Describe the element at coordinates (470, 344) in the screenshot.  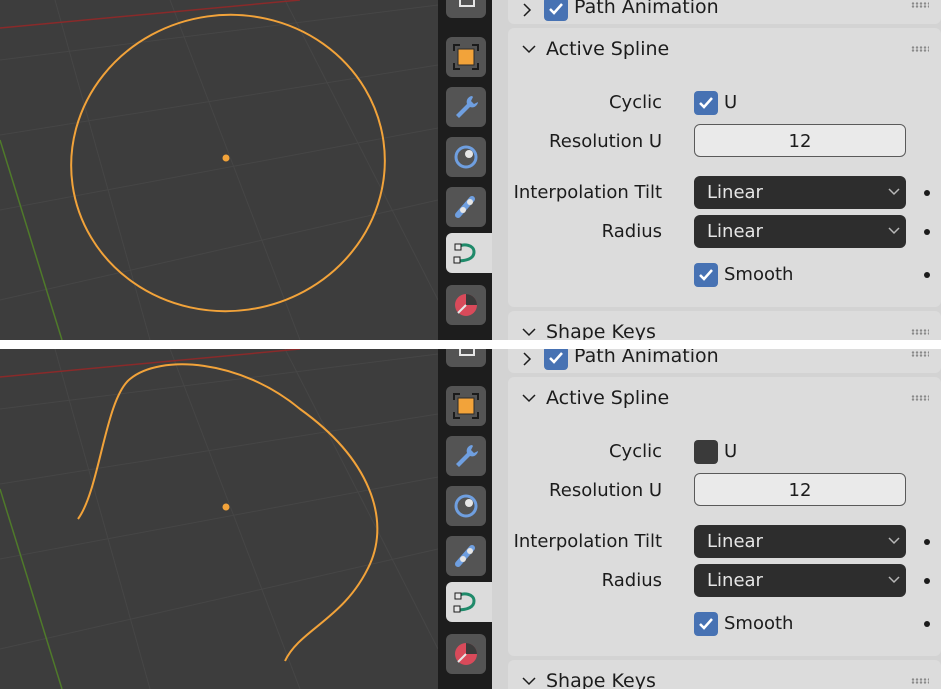
I see `screenshot-divider` at that location.